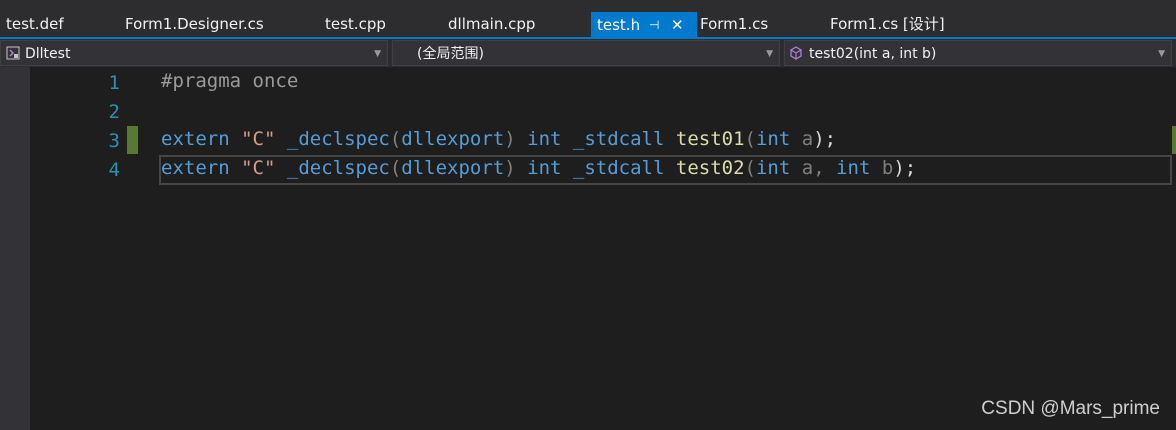  Describe the element at coordinates (114, 83) in the screenshot. I see `line-number: 1` at that location.